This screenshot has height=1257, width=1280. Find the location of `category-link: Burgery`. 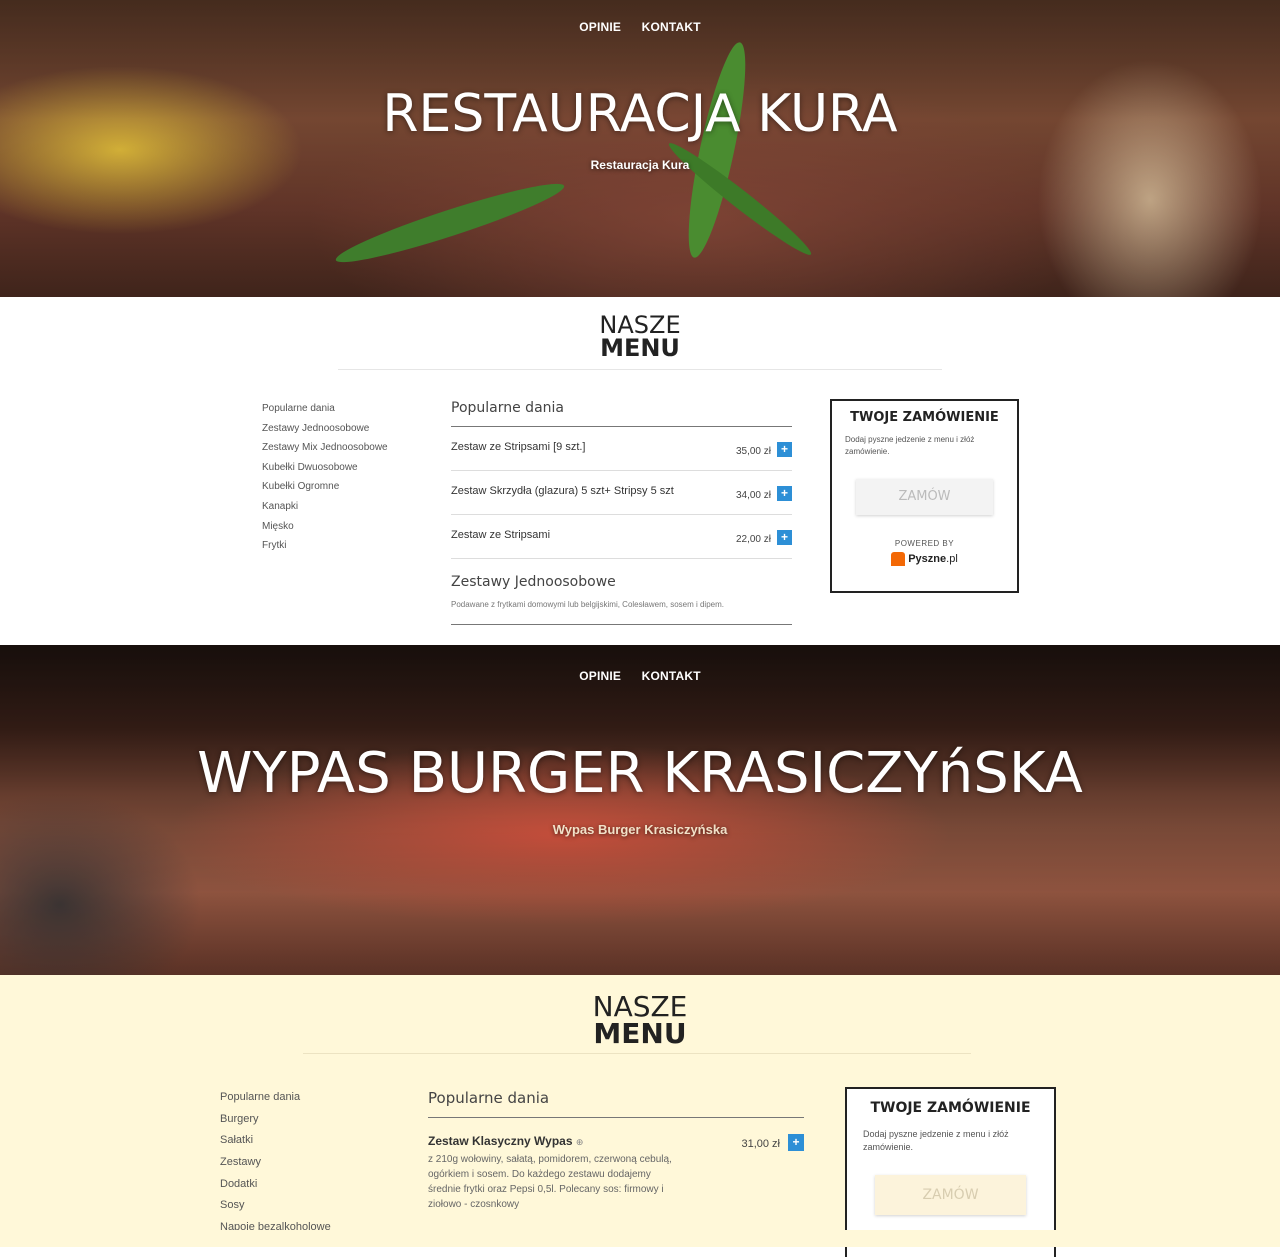

category-link: Burgery is located at coordinates (275, 1124).